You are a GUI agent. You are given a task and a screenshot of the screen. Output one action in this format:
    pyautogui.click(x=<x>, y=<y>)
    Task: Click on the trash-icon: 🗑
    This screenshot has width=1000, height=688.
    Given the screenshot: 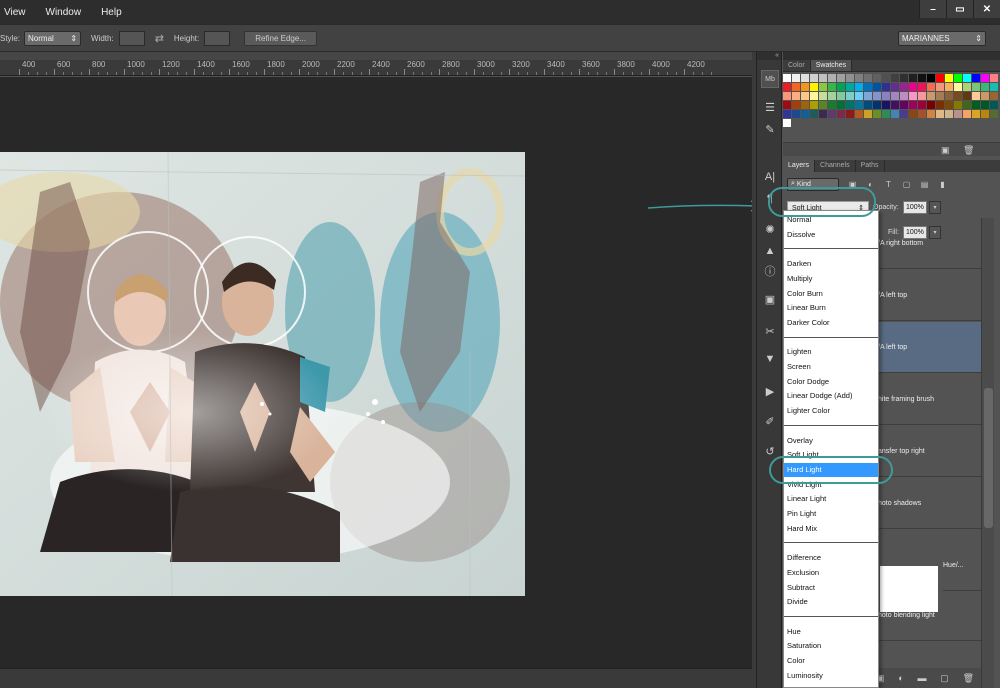 What is the action you would take?
    pyautogui.click(x=968, y=678)
    